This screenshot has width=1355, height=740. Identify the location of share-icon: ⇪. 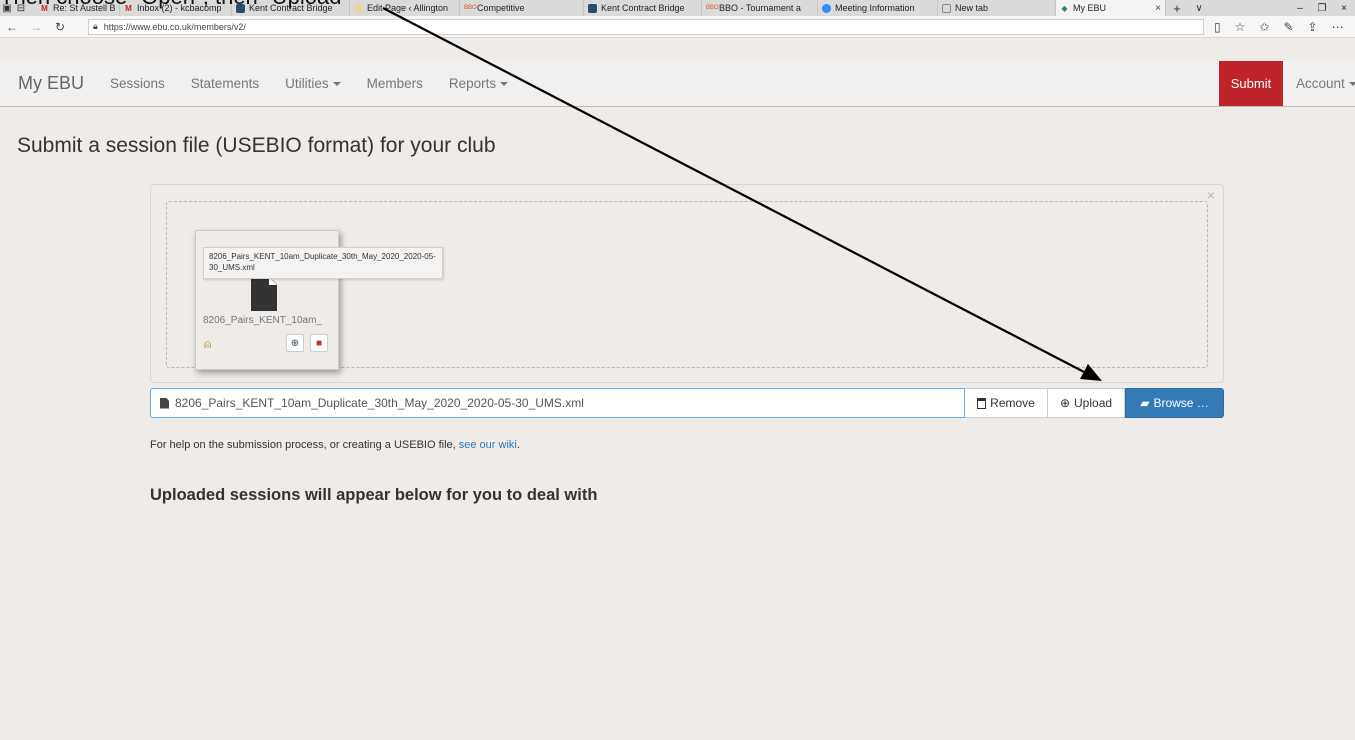
(1313, 27).